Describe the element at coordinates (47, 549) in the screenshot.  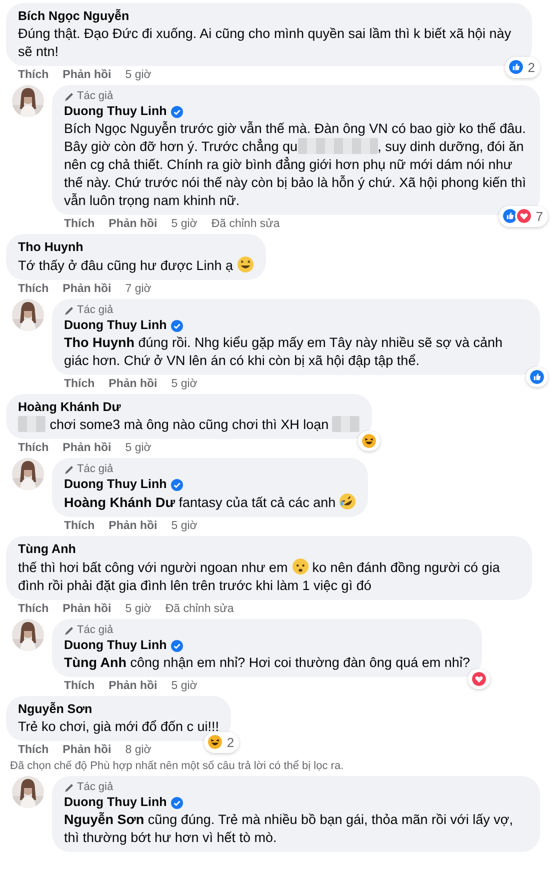
I see `commenter-name: Tùng Anh` at that location.